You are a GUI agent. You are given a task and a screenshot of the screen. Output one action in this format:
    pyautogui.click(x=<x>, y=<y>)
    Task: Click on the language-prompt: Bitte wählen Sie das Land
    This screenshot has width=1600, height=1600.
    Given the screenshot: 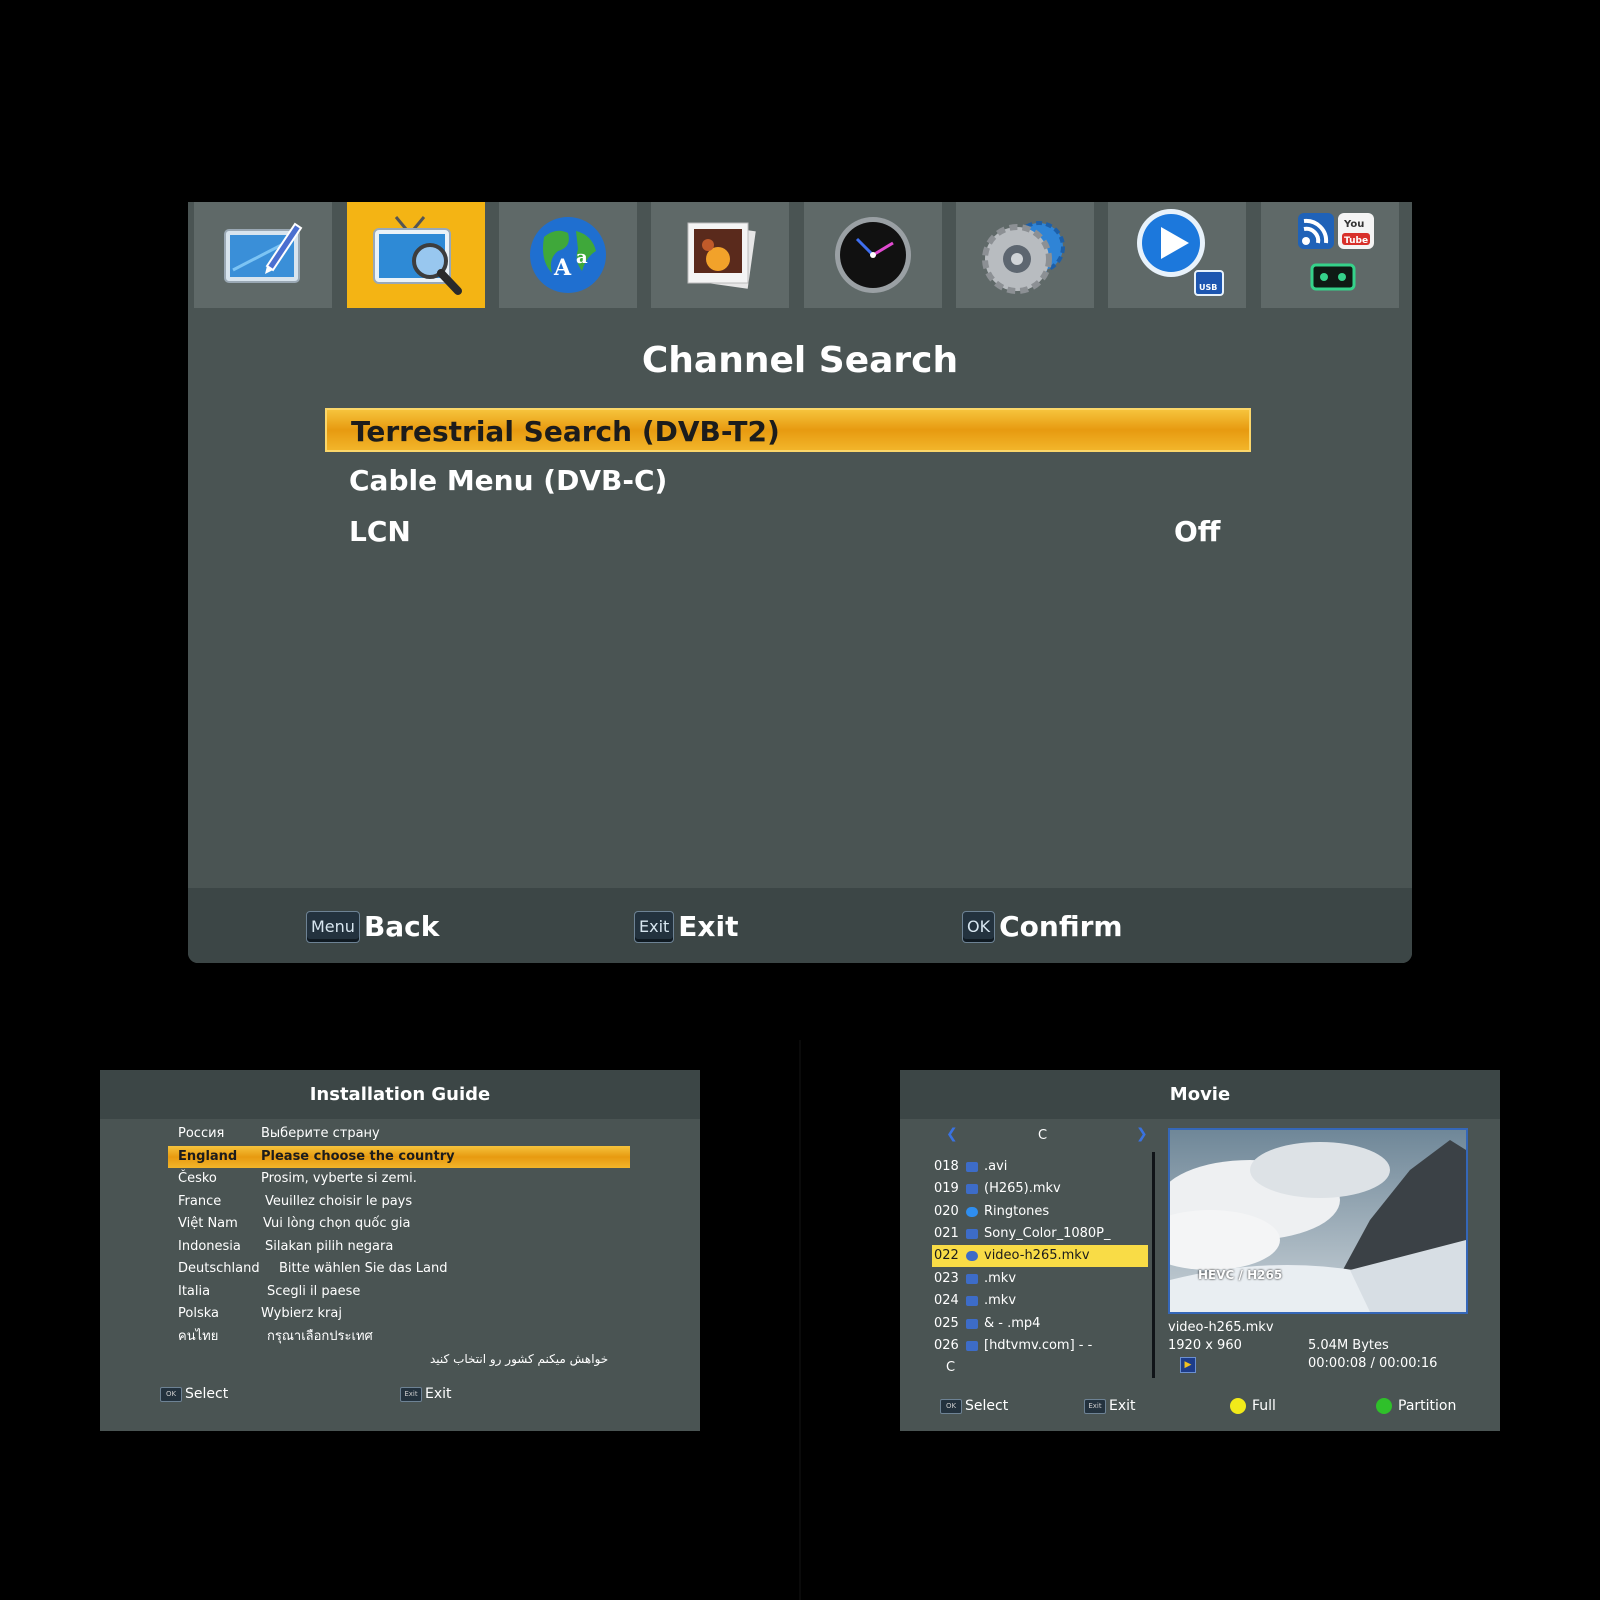 What is the action you would take?
    pyautogui.click(x=363, y=1268)
    